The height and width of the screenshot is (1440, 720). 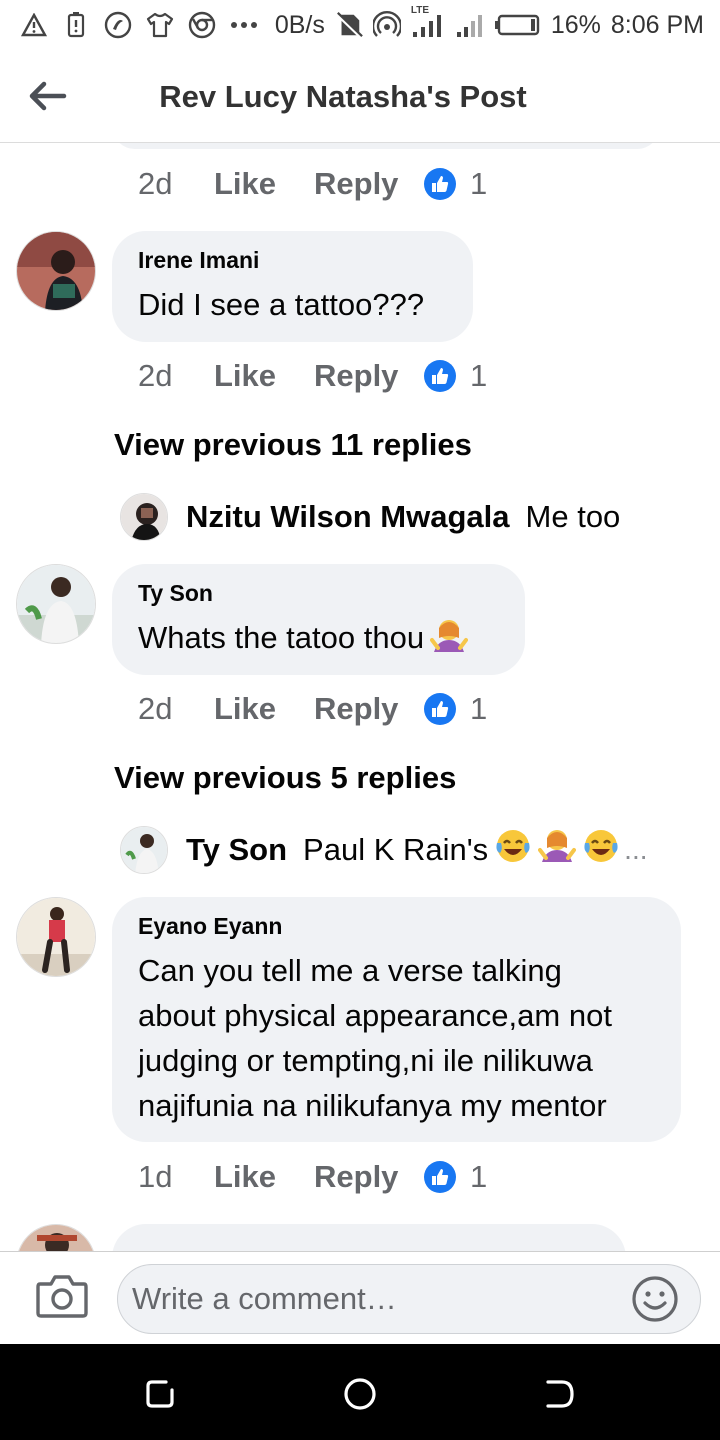 I want to click on clock: 8:06 PM, so click(x=657, y=24).